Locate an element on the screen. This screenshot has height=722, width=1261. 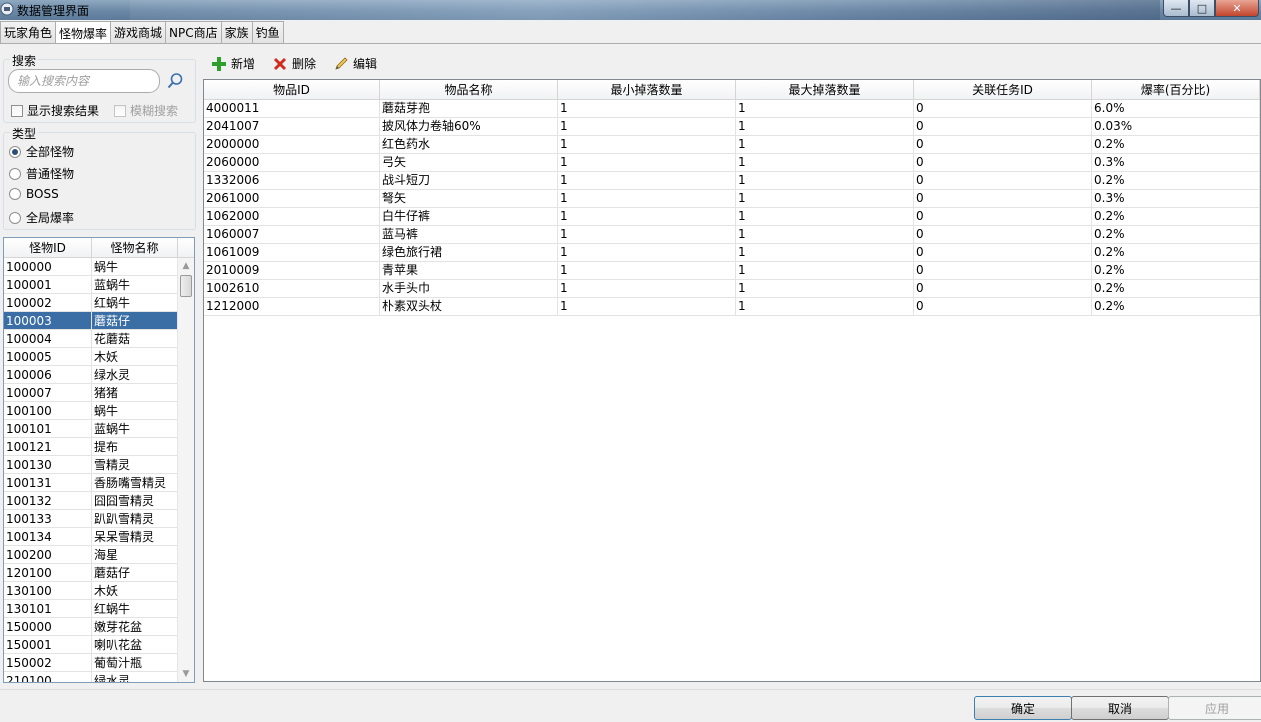
add-button: 新增 is located at coordinates (233, 63).